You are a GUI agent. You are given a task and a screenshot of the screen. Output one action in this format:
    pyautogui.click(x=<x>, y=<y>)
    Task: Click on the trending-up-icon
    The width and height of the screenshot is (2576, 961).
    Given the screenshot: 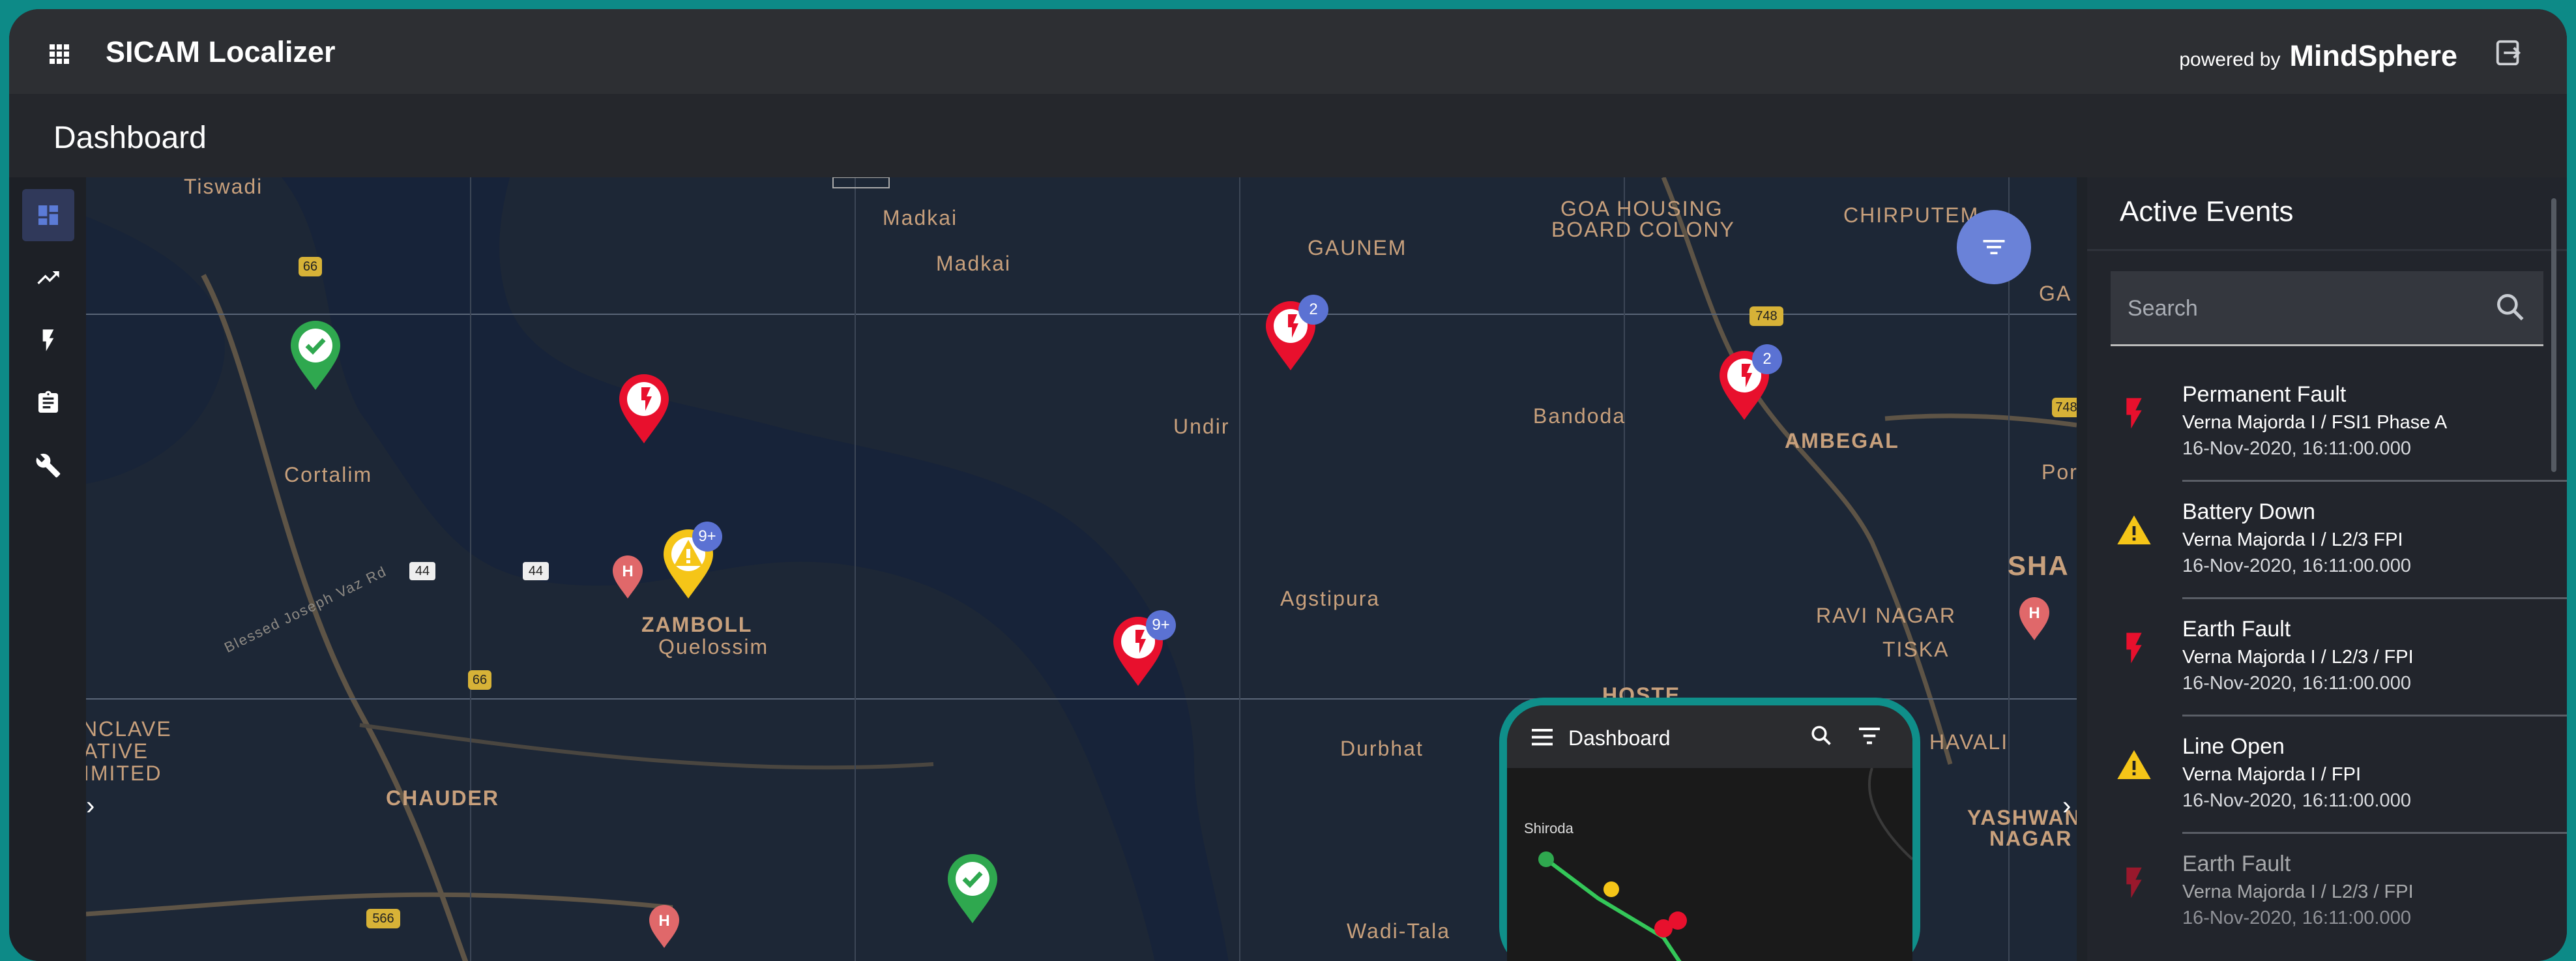 What is the action you would take?
    pyautogui.click(x=48, y=277)
    